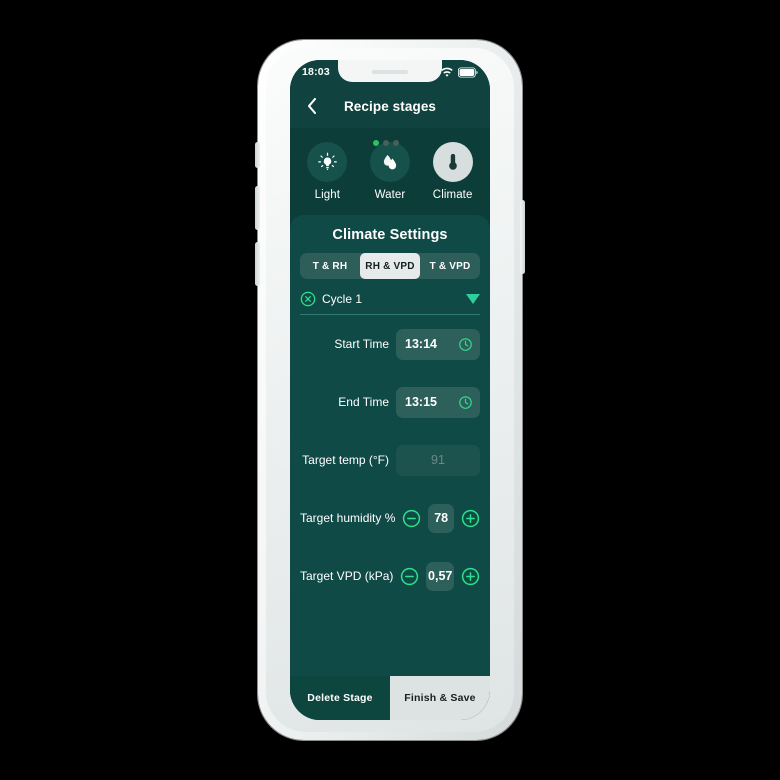  Describe the element at coordinates (473, 299) in the screenshot. I see `caret-down-icon` at that location.